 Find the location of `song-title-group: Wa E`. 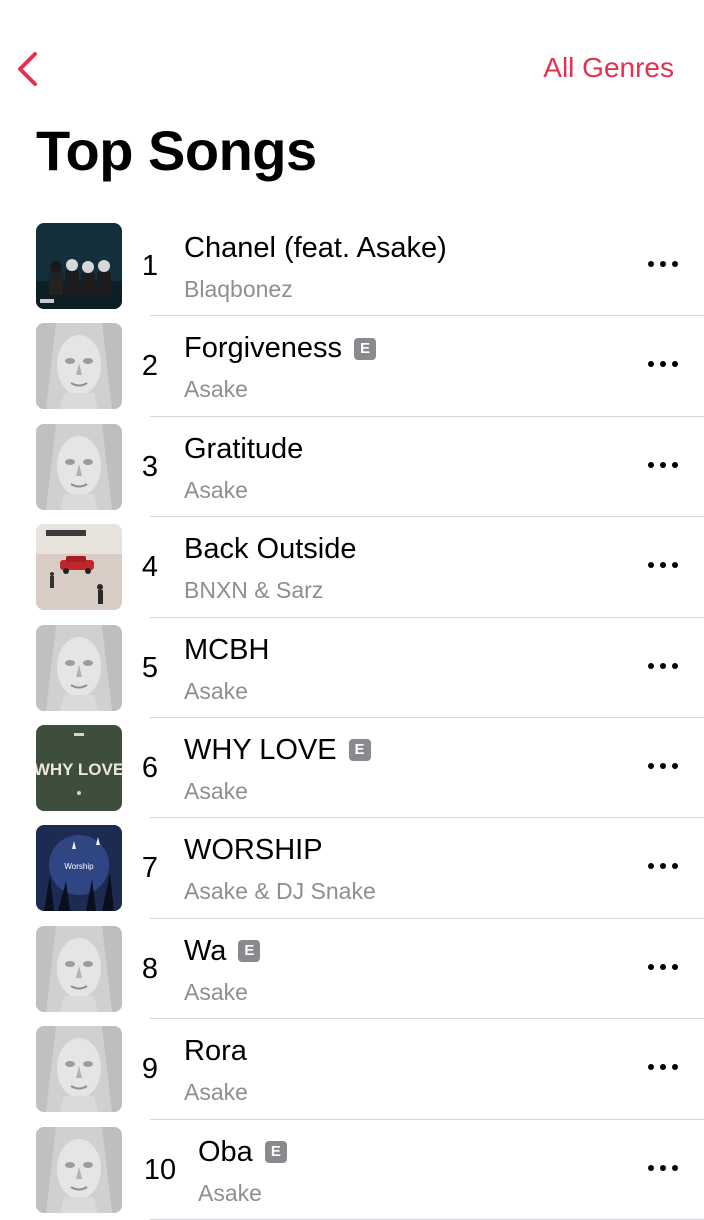

song-title-group: Wa E is located at coordinates (222, 951).